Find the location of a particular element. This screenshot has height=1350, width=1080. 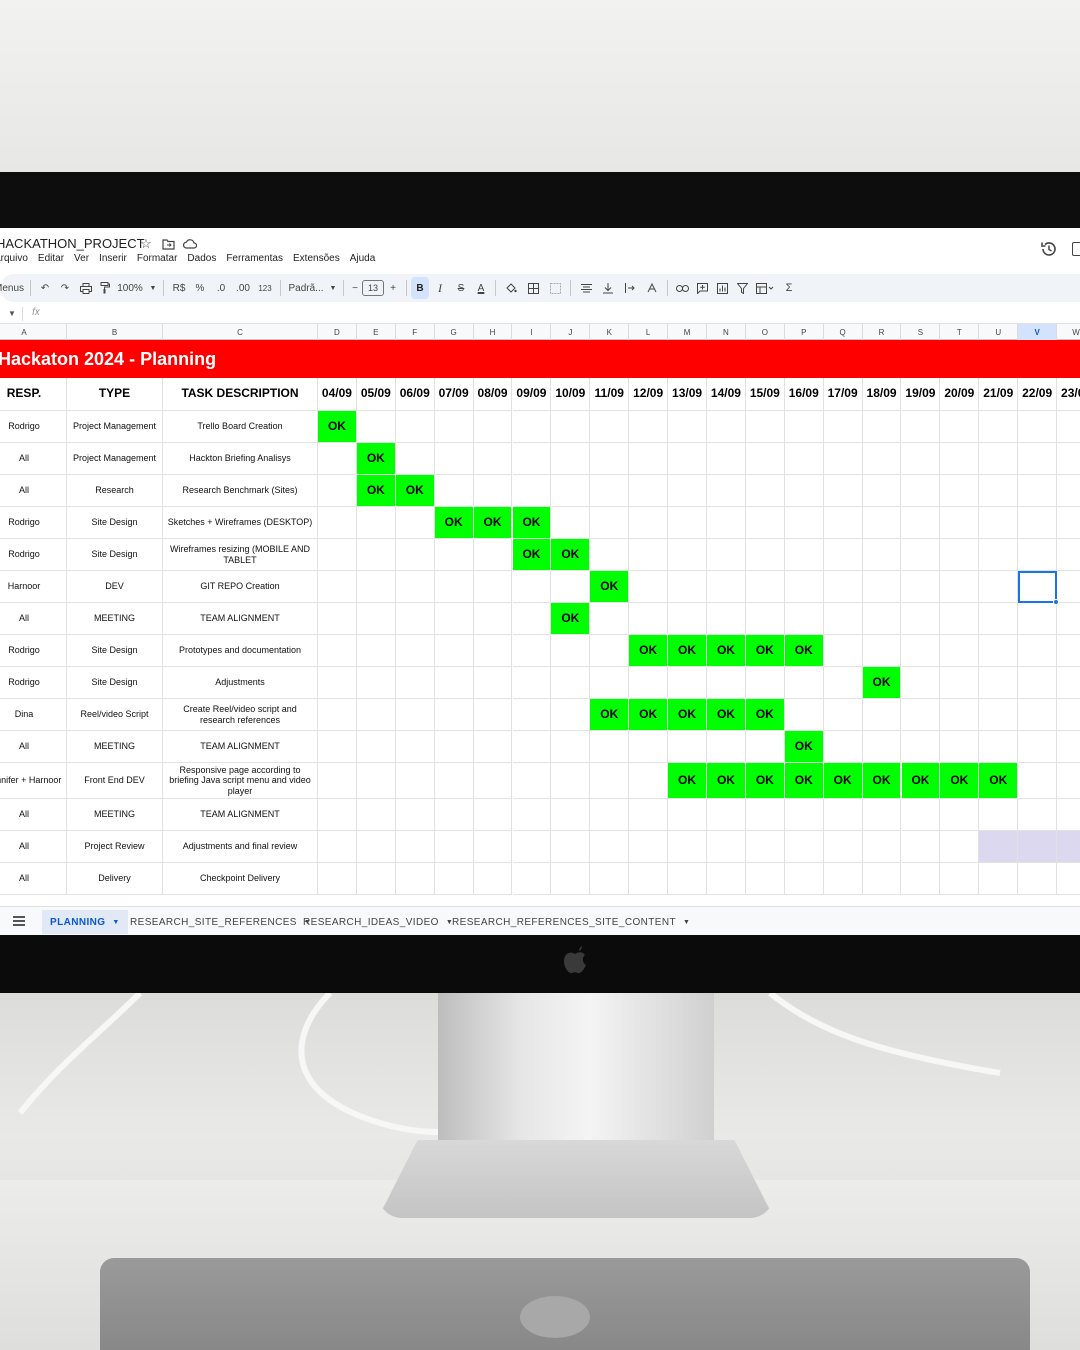

header-date: 06/09 is located at coordinates (415, 394).